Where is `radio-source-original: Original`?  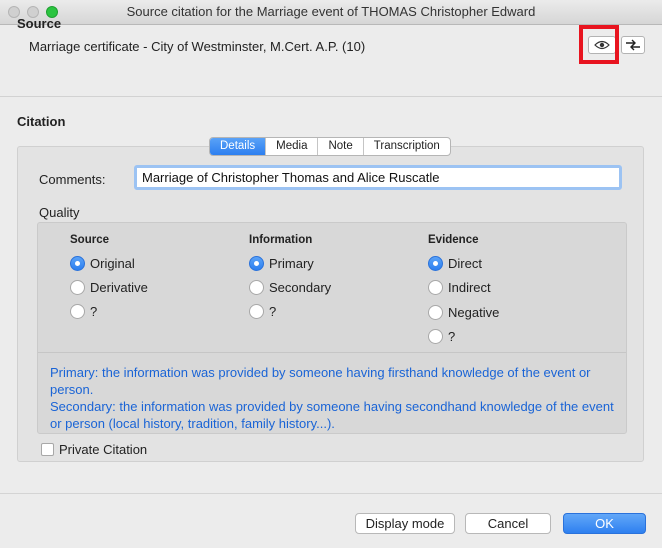 radio-source-original: Original is located at coordinates (102, 263).